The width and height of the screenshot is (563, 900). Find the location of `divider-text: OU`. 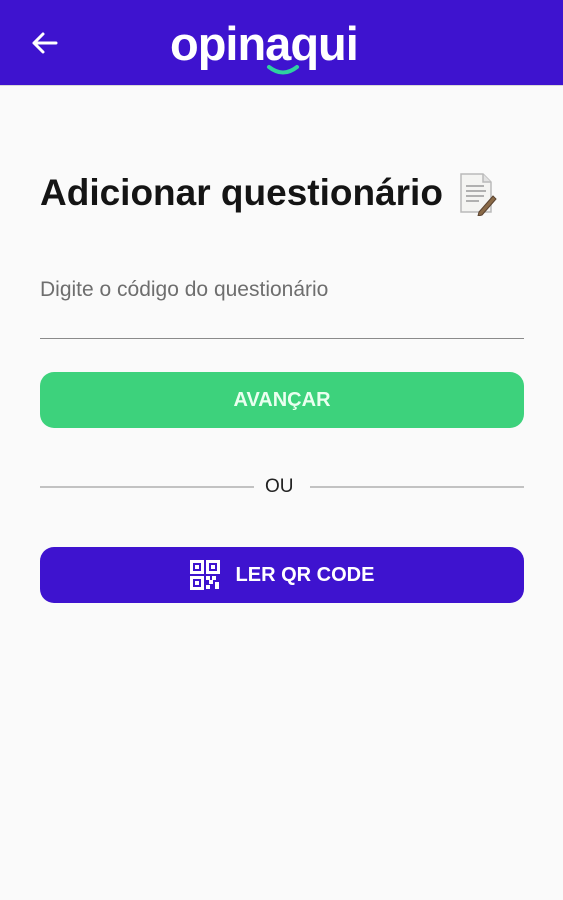

divider-text: OU is located at coordinates (279, 486).